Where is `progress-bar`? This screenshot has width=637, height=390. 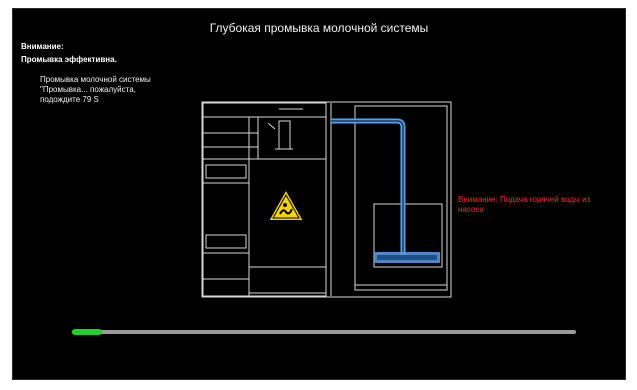
progress-bar is located at coordinates (324, 332).